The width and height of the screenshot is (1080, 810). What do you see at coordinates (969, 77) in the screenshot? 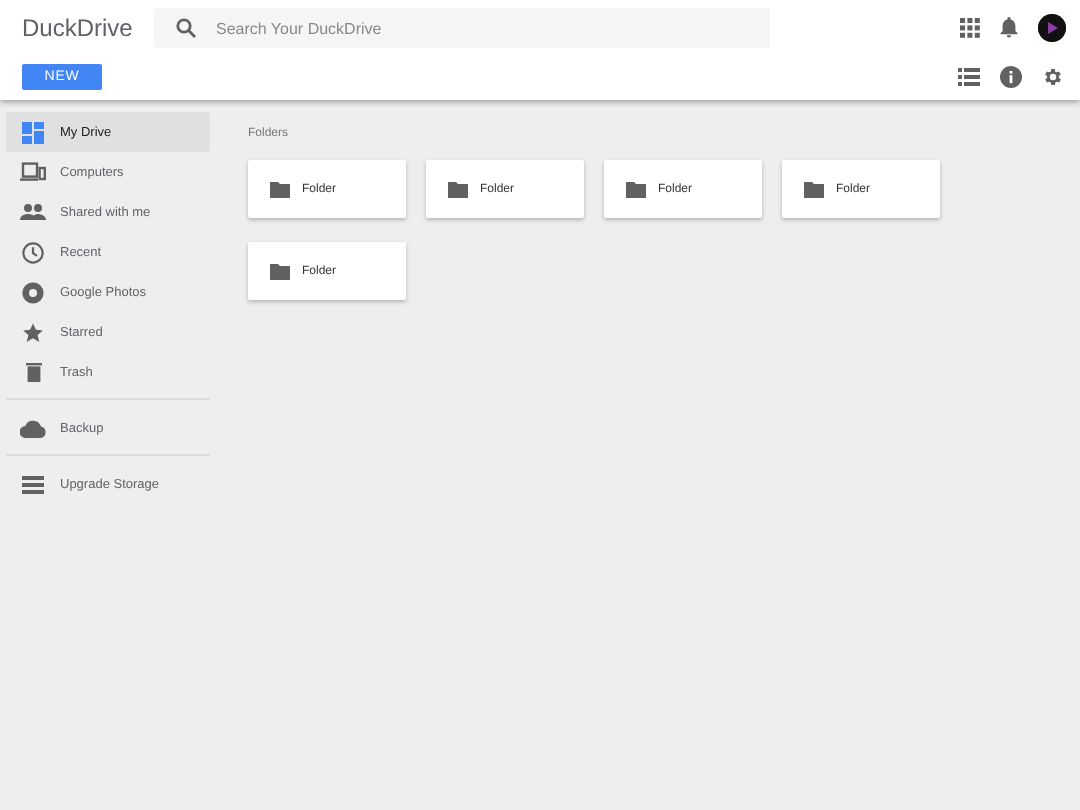
I see `list-view-icon` at bounding box center [969, 77].